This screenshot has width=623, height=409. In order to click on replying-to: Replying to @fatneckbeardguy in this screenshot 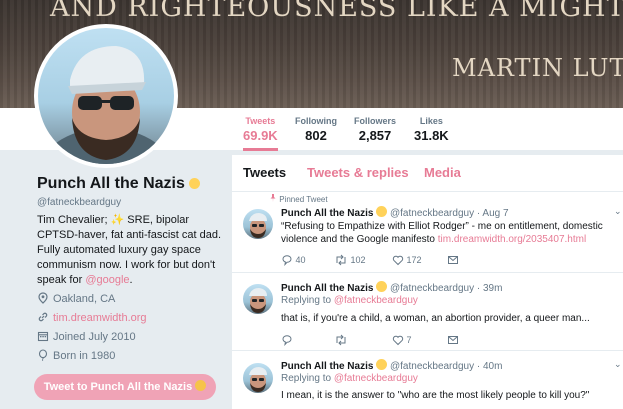, I will do `click(349, 378)`.